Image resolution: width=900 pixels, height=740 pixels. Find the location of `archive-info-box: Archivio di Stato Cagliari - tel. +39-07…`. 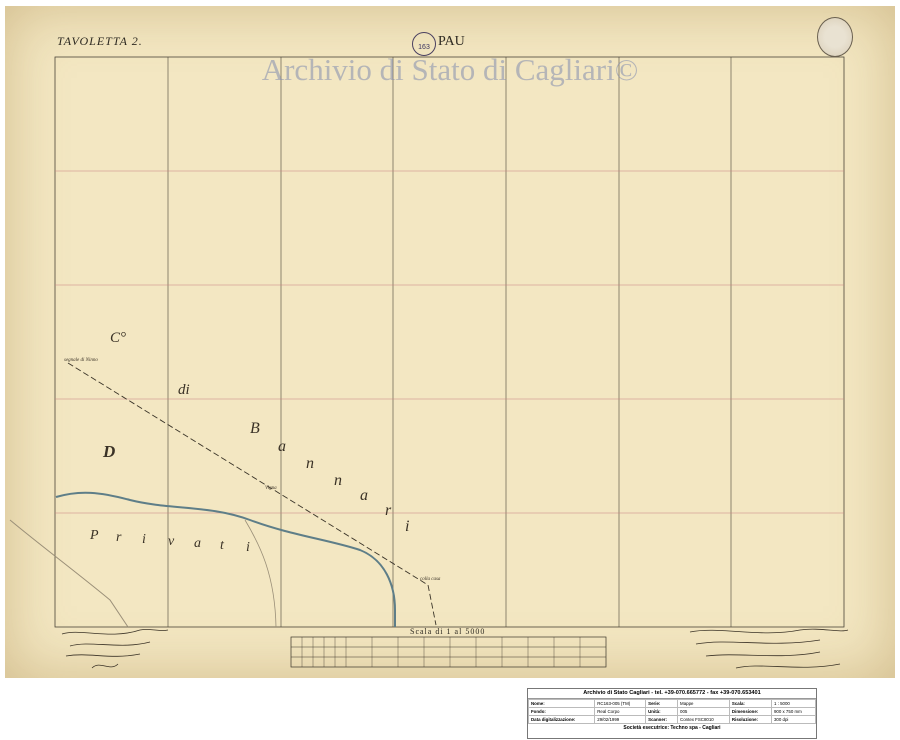

archive-info-box: Archivio di Stato Cagliari - tel. +39-07… is located at coordinates (672, 713).